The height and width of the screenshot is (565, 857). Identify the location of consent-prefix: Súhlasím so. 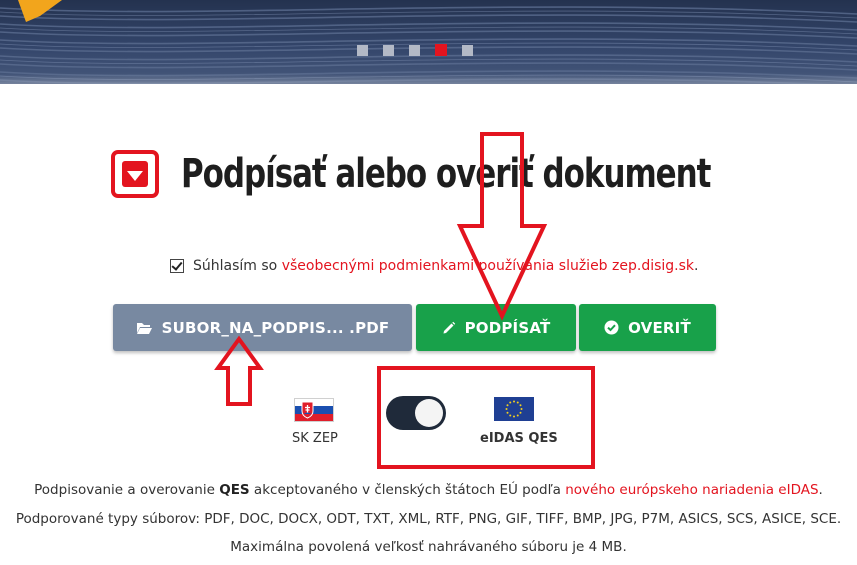
(237, 266).